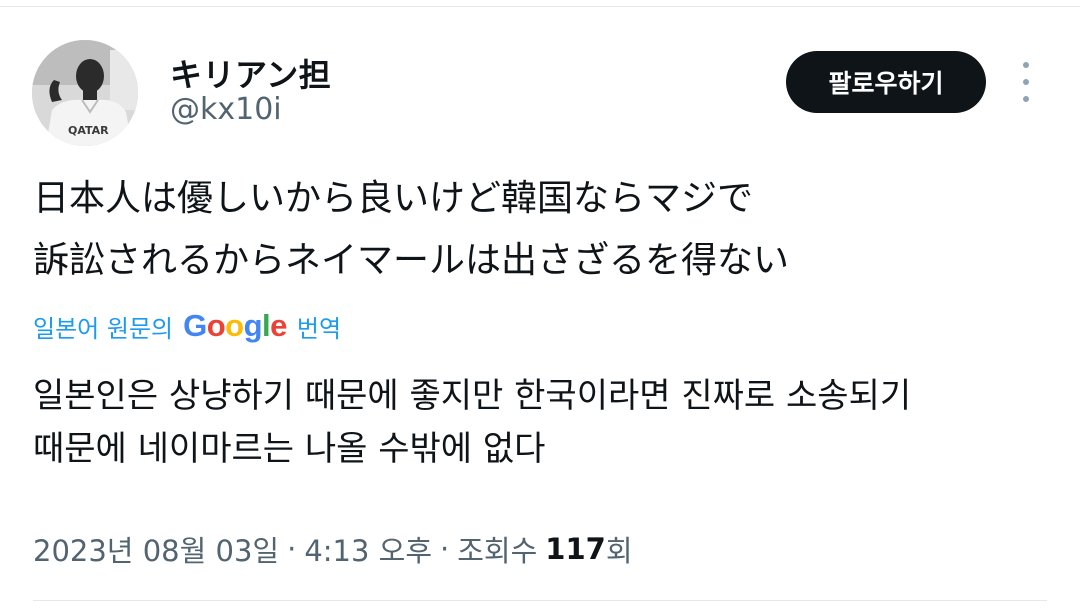 This screenshot has height=609, width=1080. I want to click on views-label: 조회수, so click(497, 551).